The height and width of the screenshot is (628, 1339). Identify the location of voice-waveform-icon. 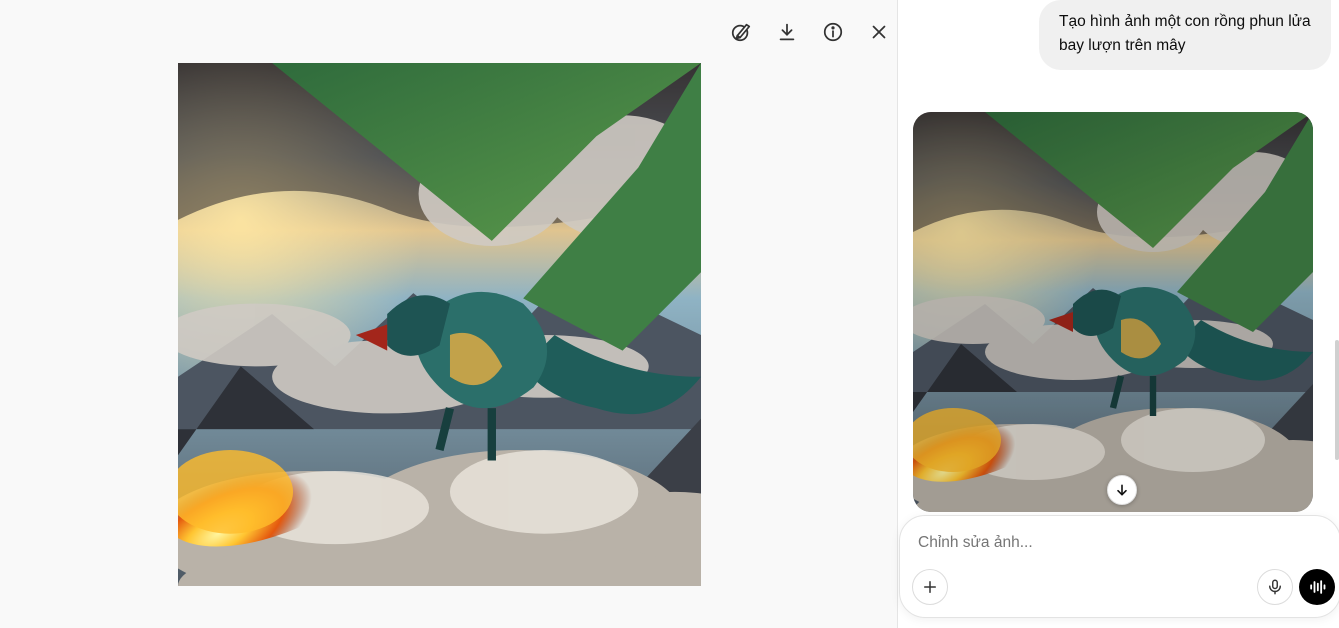
(1318, 587).